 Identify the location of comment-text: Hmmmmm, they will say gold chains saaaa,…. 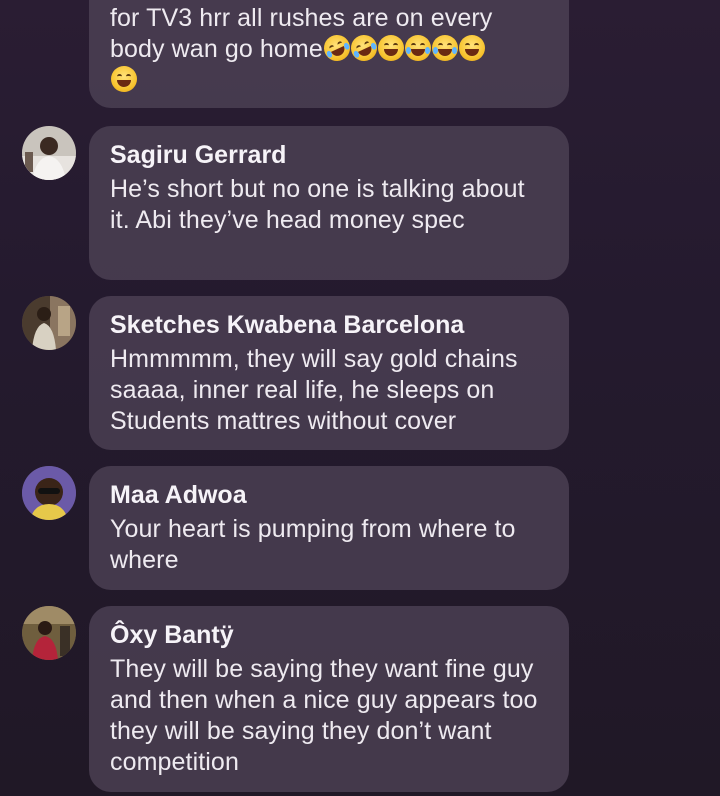
(314, 390).